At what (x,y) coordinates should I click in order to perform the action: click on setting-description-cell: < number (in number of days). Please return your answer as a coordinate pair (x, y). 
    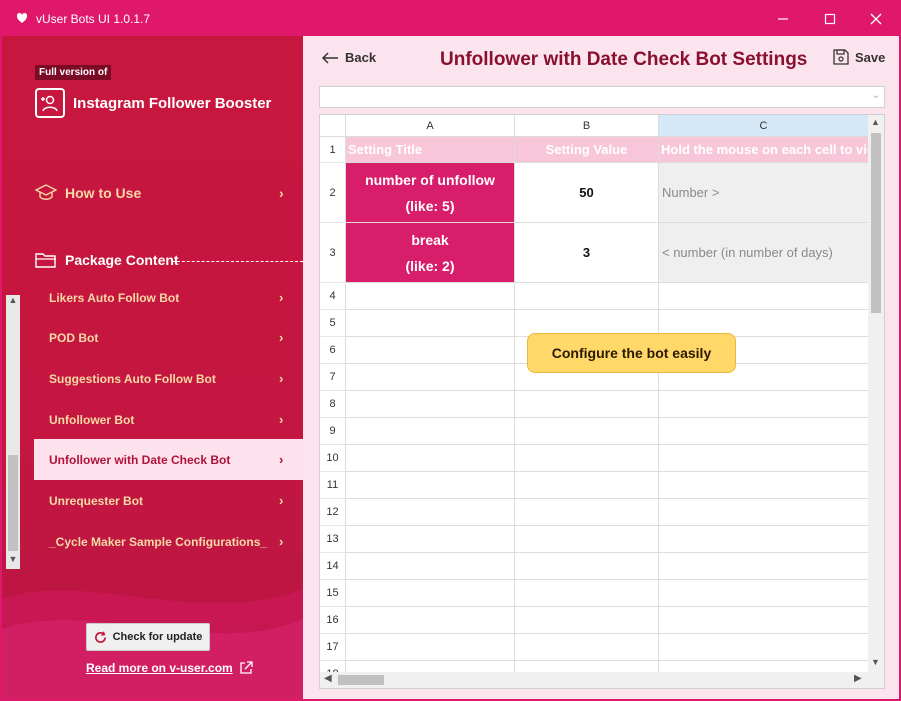
    Looking at the image, I should click on (764, 253).